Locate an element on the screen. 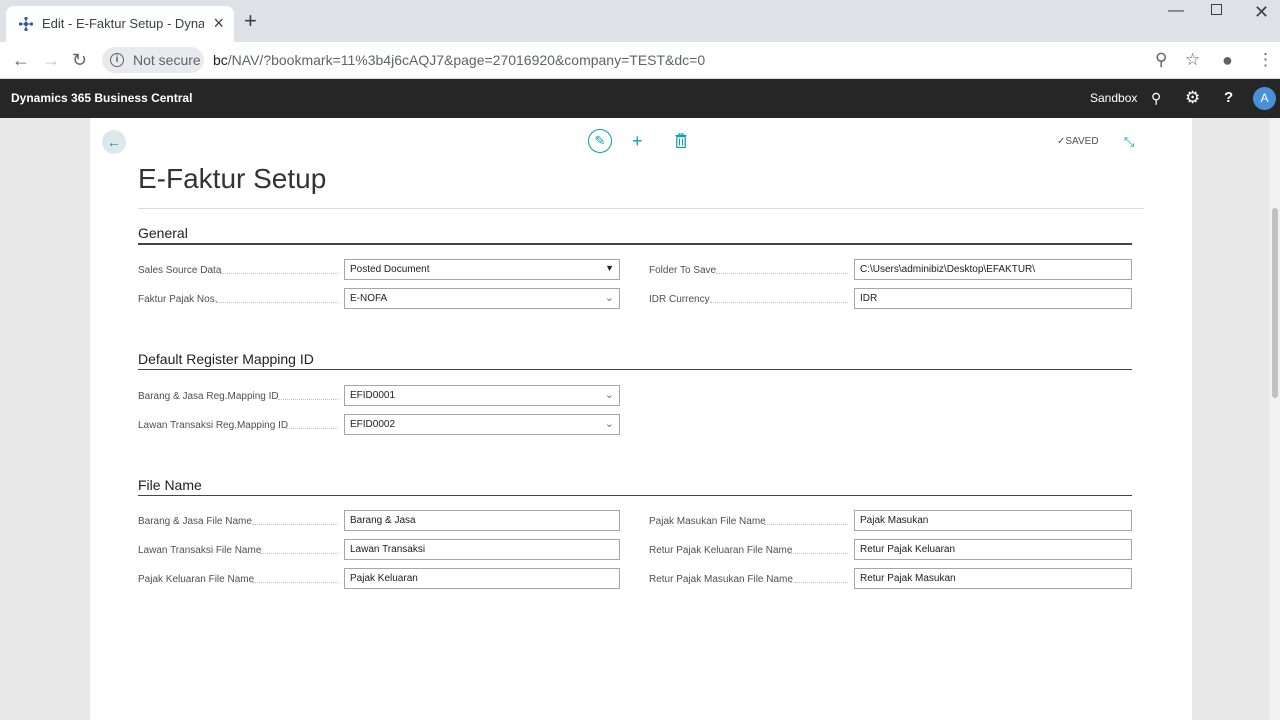  idr-currency-field: IDR is located at coordinates (993, 298).